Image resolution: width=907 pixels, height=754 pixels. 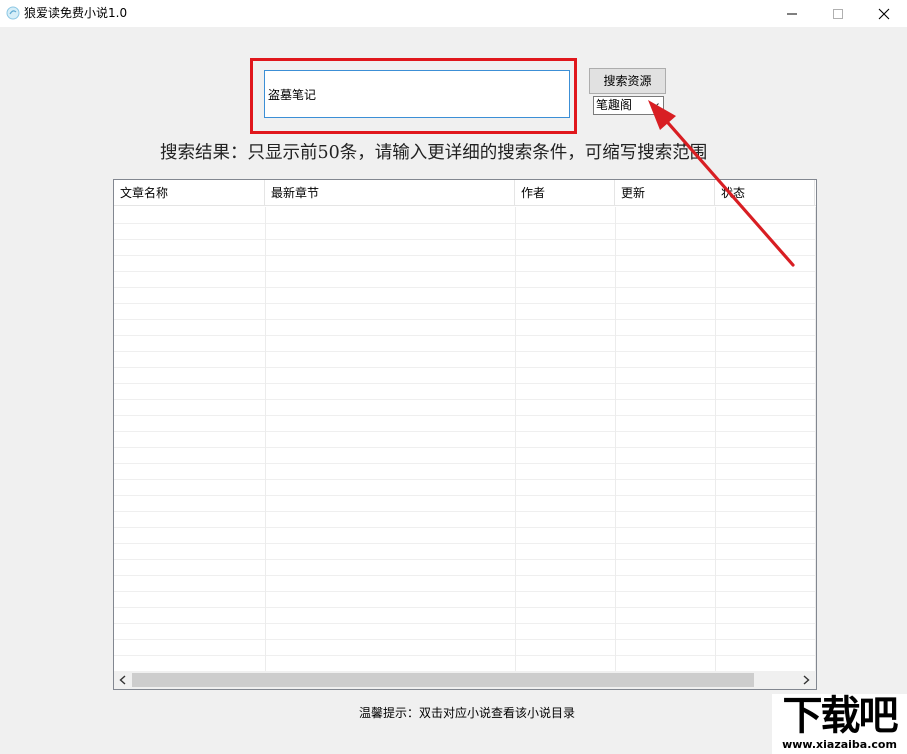 I want to click on minimize-icon, so click(x=792, y=14).